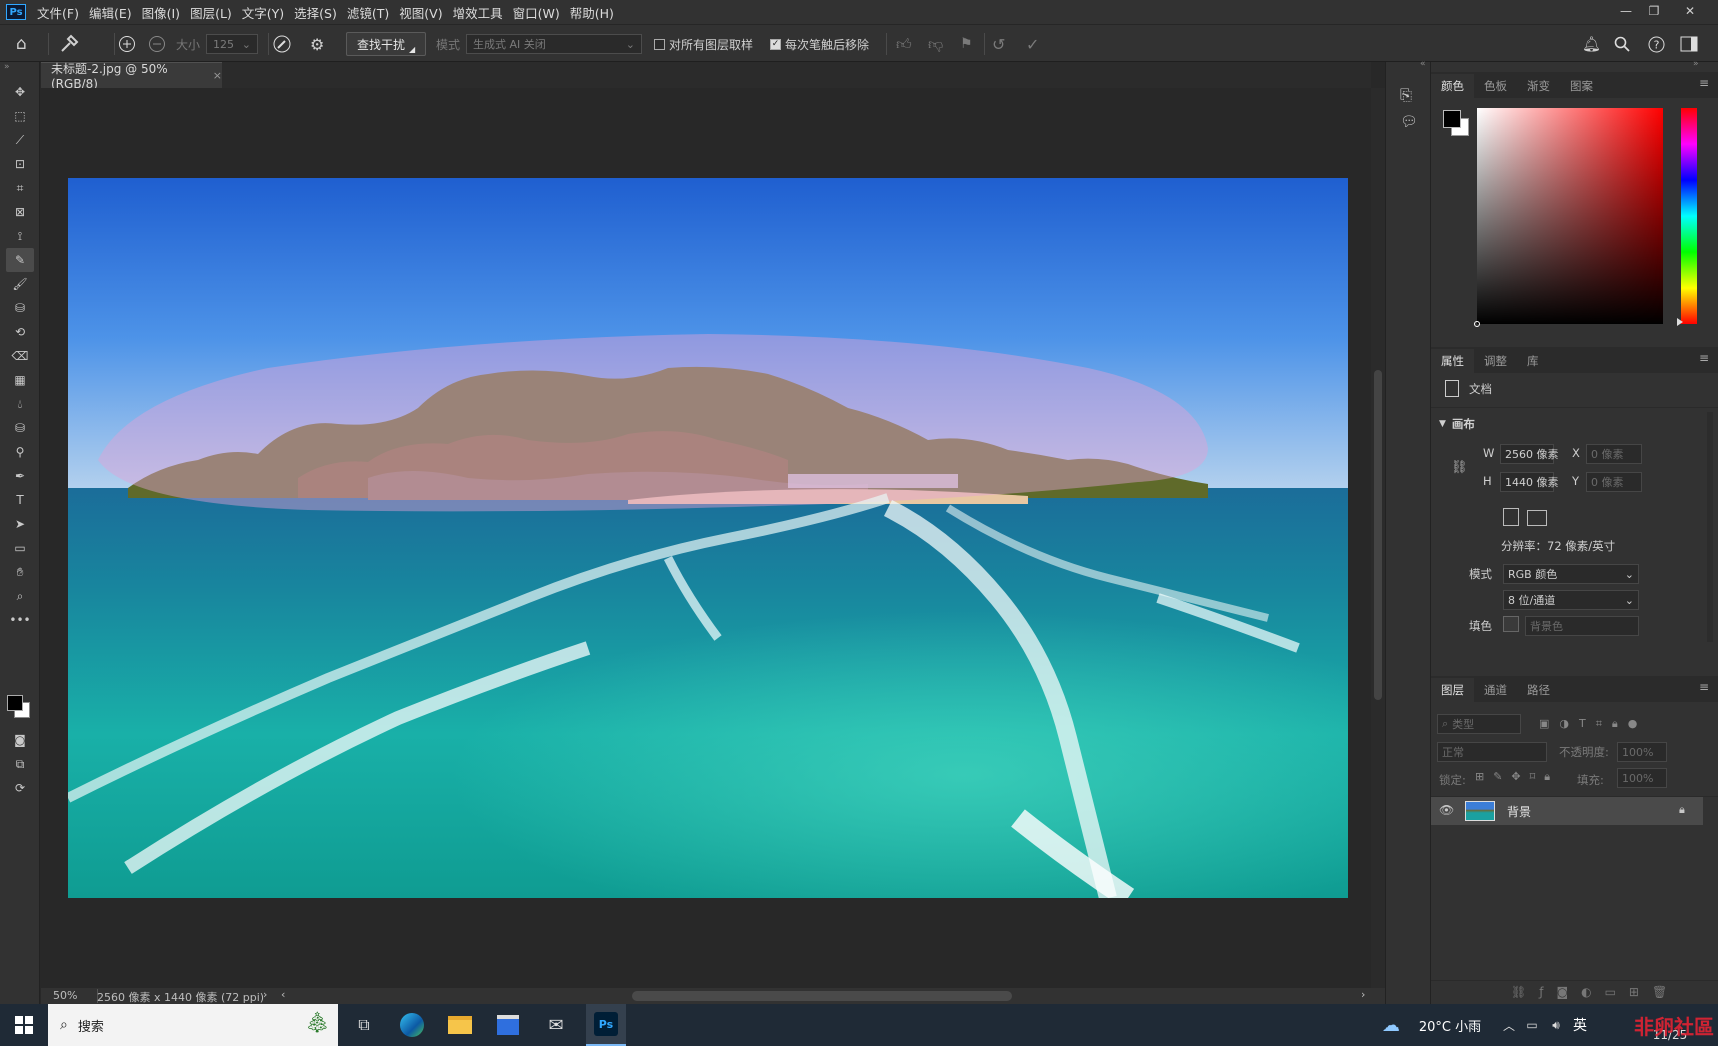 This screenshot has width=1718, height=1046. What do you see at coordinates (58, 12) in the screenshot?
I see `menu-item-0: 文件(F)` at bounding box center [58, 12].